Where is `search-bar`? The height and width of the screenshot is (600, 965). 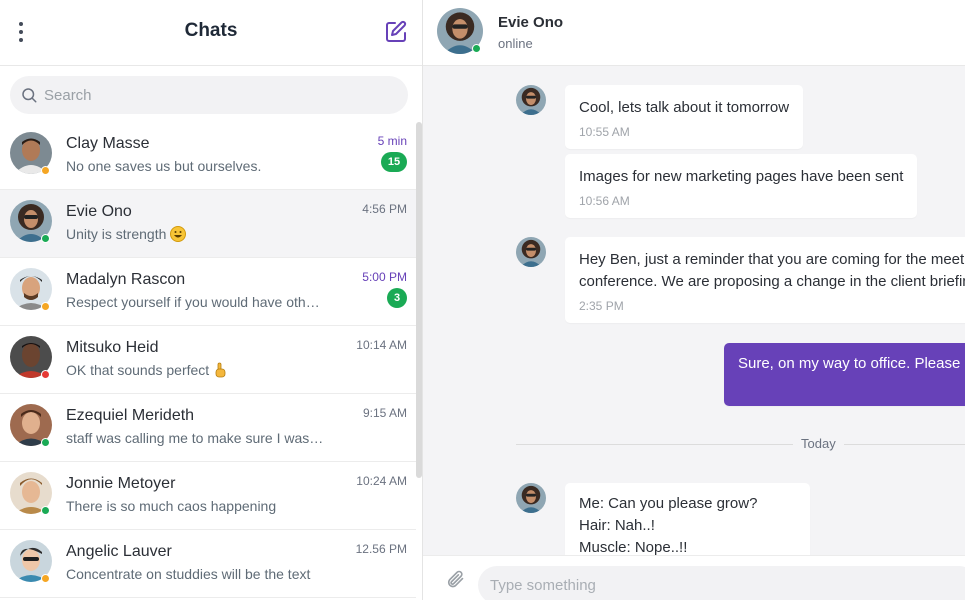
search-bar is located at coordinates (209, 95).